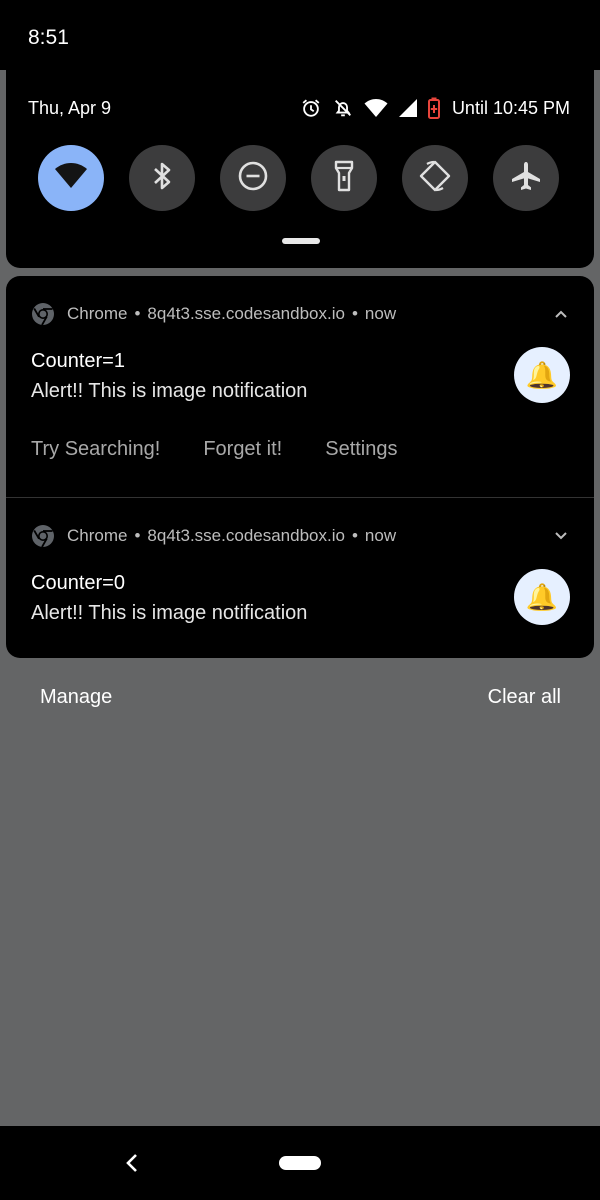 The image size is (600, 1200). I want to click on airplane-icon, so click(526, 178).